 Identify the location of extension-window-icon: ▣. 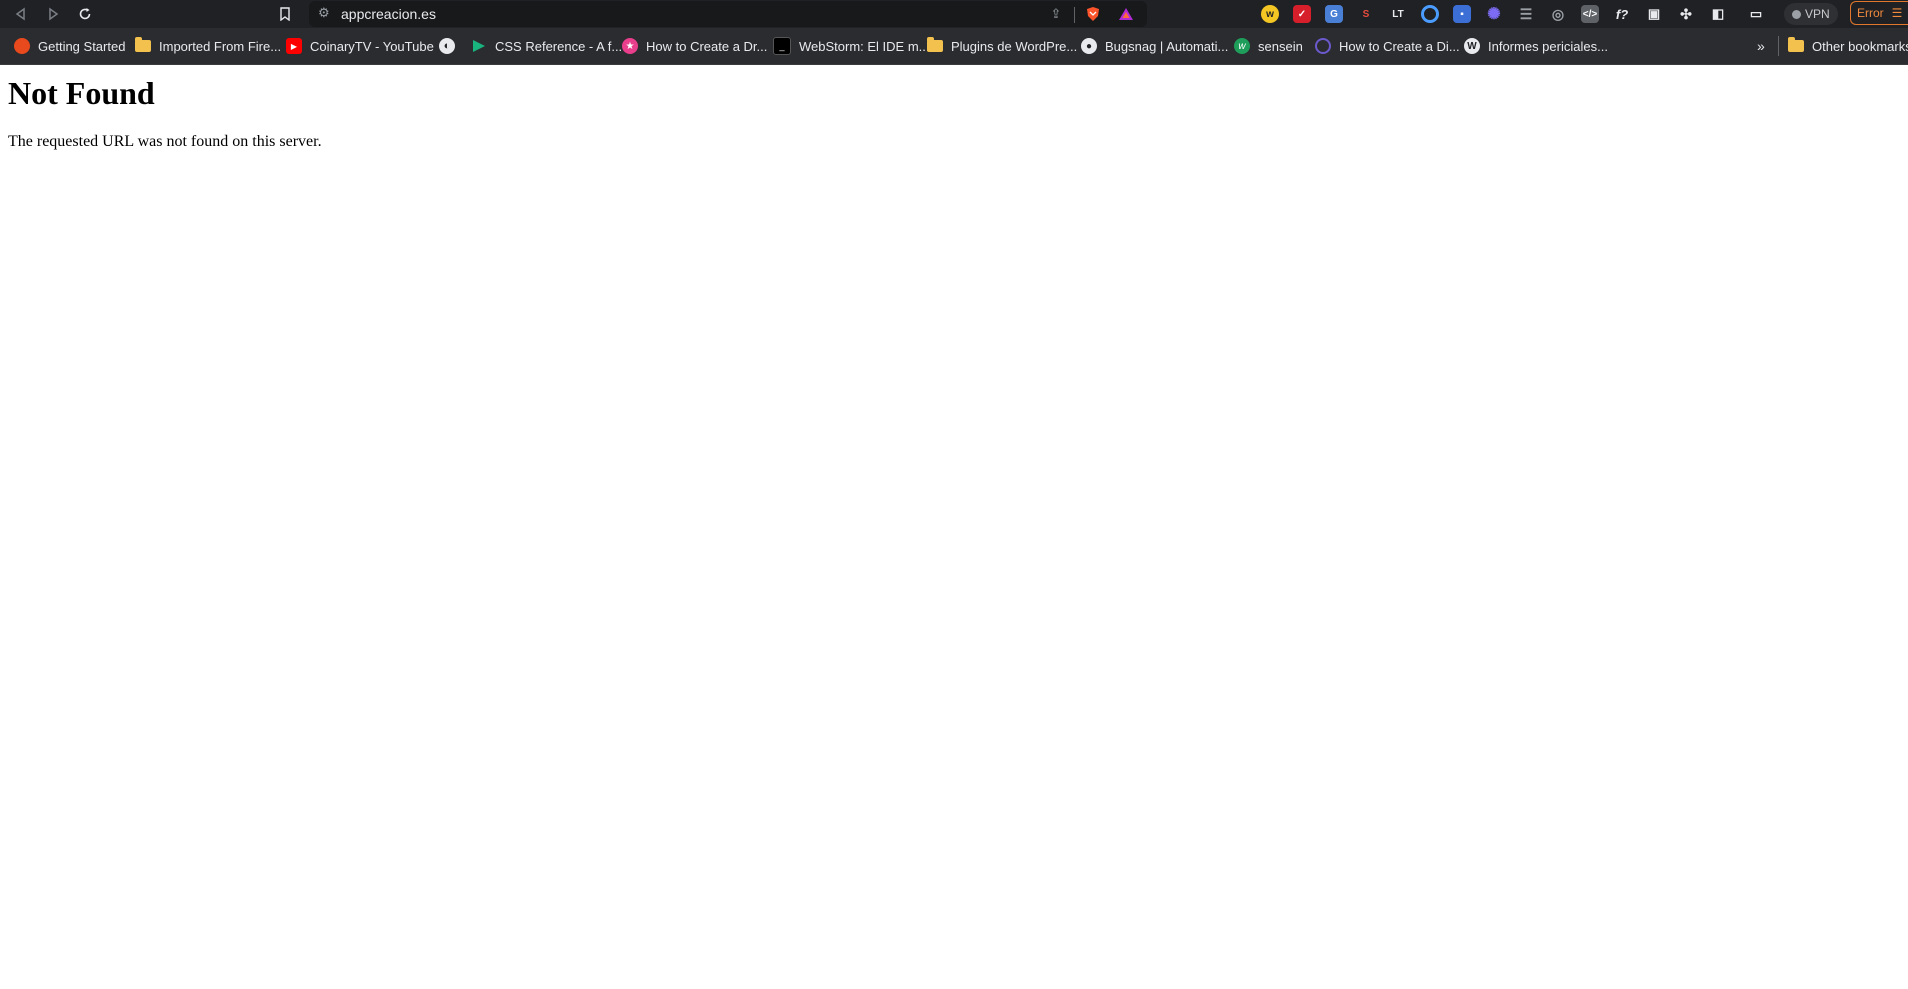
(1654, 14).